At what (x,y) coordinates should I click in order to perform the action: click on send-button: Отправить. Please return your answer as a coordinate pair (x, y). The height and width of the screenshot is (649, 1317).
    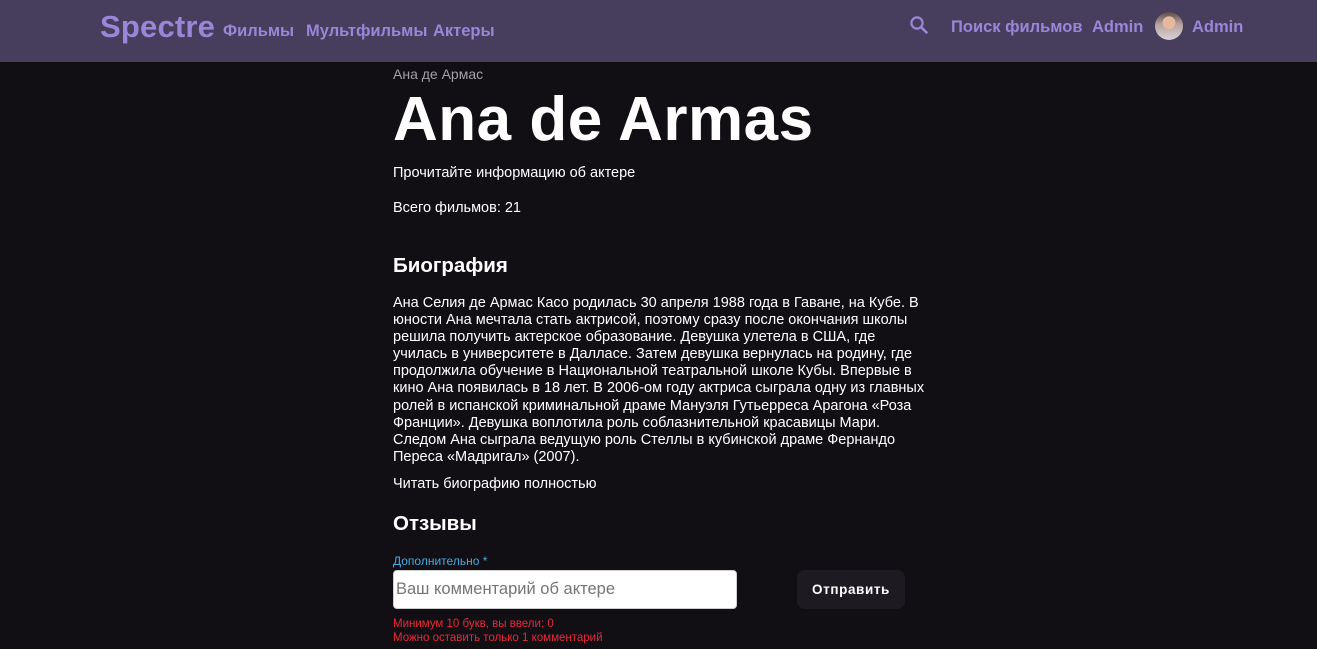
    Looking at the image, I should click on (851, 589).